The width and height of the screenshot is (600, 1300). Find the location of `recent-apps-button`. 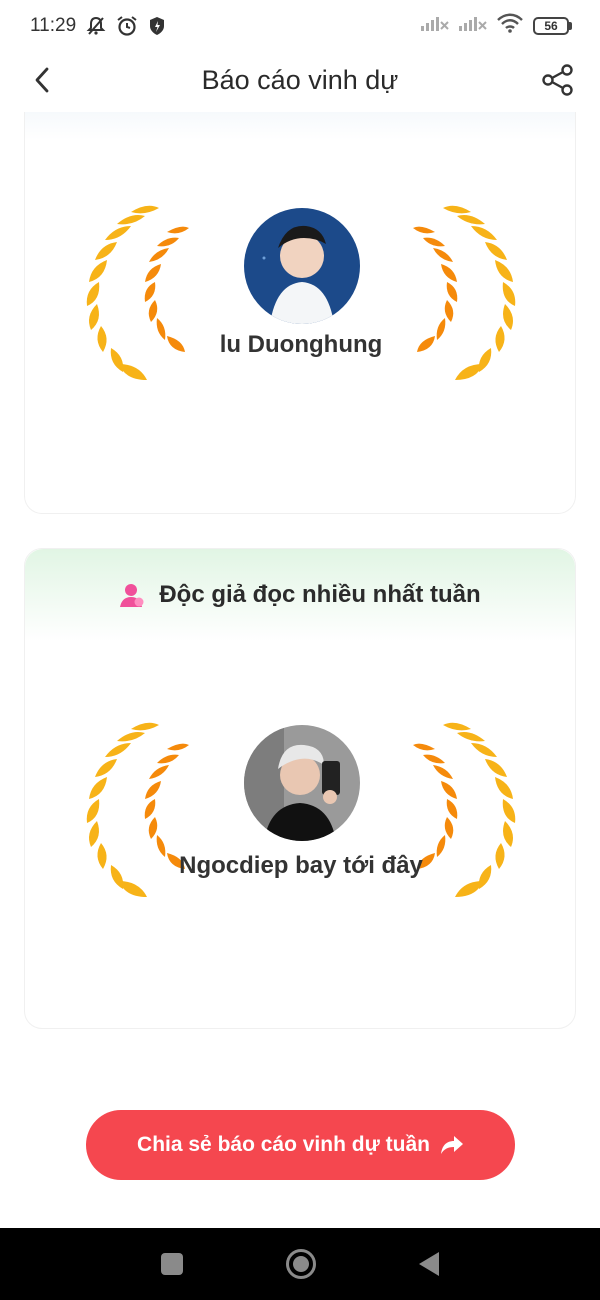

recent-apps-button is located at coordinates (172, 1264).